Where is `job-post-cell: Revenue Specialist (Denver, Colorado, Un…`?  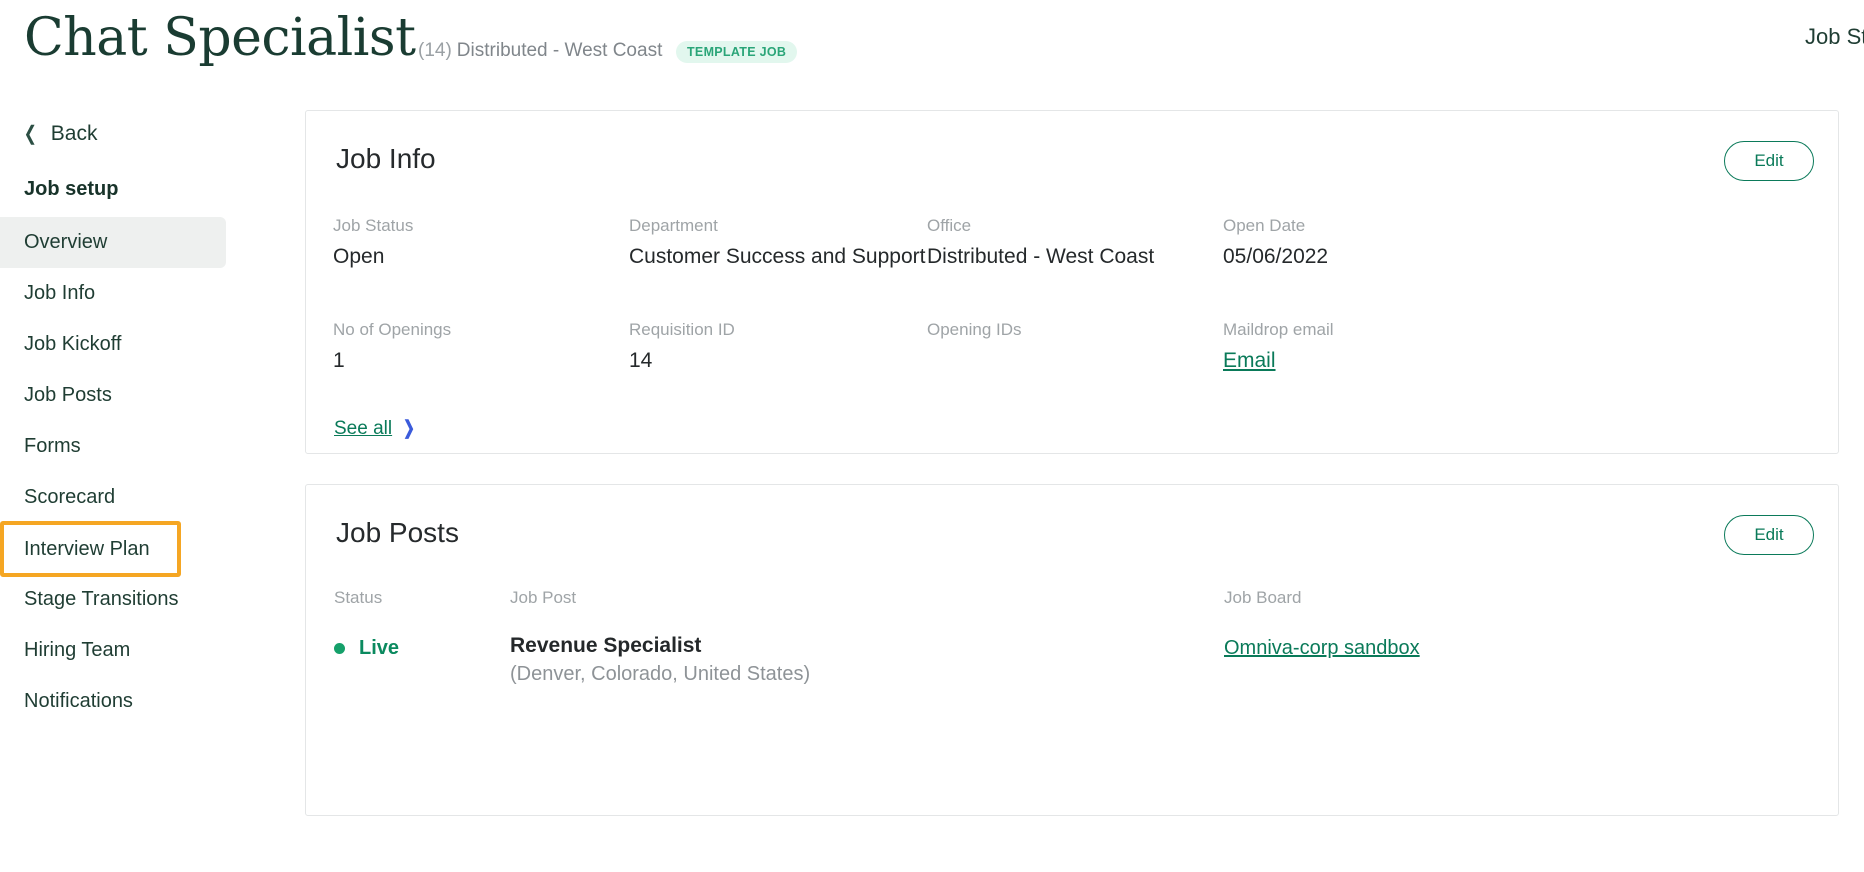 job-post-cell: Revenue Specialist (Denver, Colorado, Un… is located at coordinates (867, 660).